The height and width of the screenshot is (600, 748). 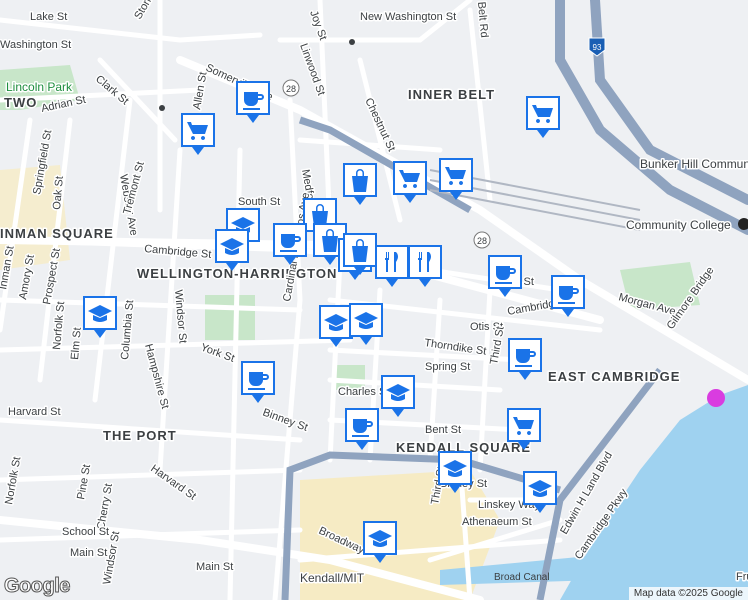 What do you see at coordinates (35, 45) in the screenshot?
I see `street-label: Washington St` at bounding box center [35, 45].